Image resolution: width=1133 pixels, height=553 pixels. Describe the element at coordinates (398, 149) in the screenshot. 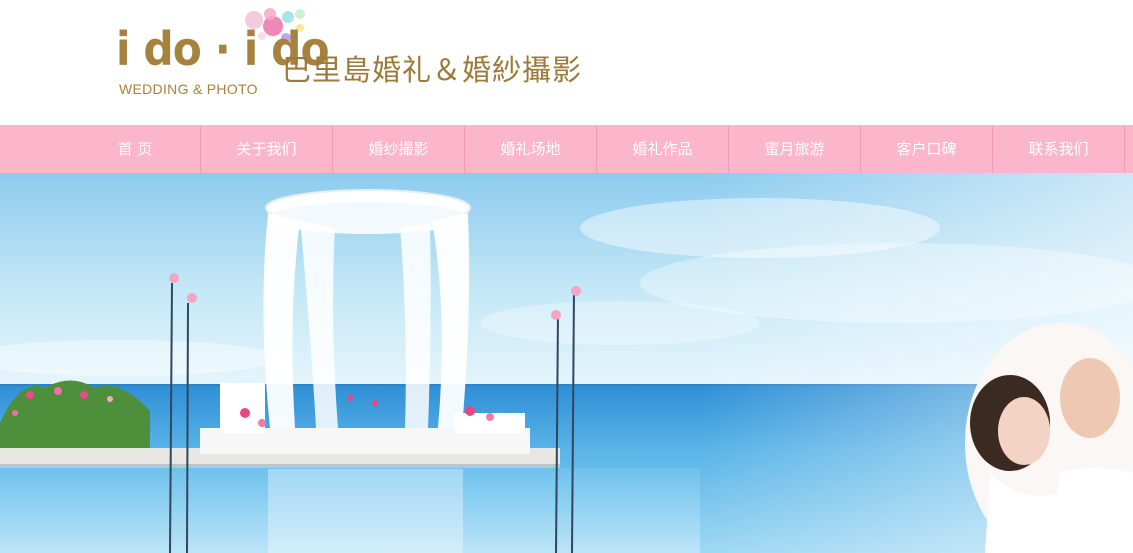

I see `nav-item-photography: 婚纱撮影` at that location.